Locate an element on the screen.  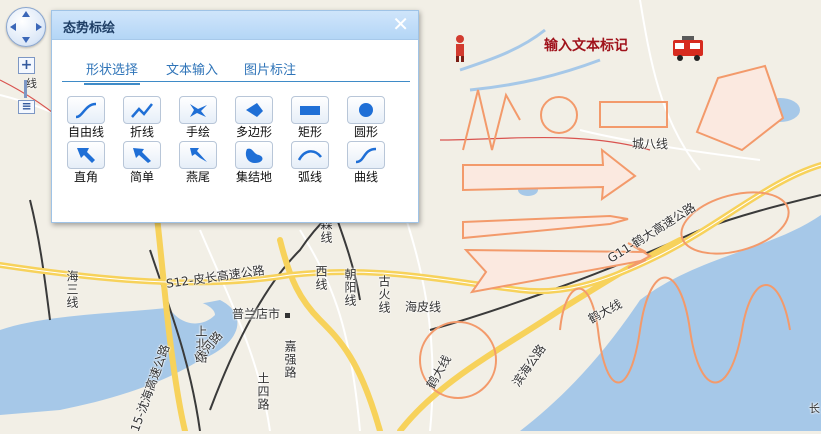
tool-label: 集结地 is located at coordinates (253, 177).